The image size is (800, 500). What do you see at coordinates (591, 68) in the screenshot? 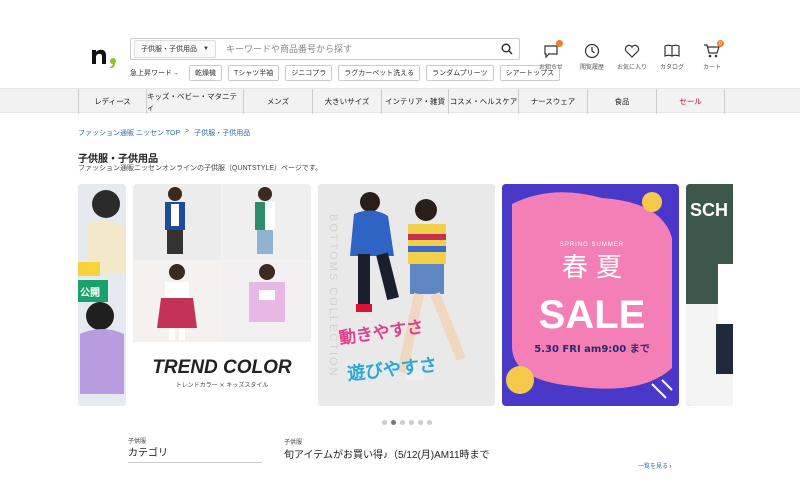
I see `history-label: 閲覧履歴` at bounding box center [591, 68].